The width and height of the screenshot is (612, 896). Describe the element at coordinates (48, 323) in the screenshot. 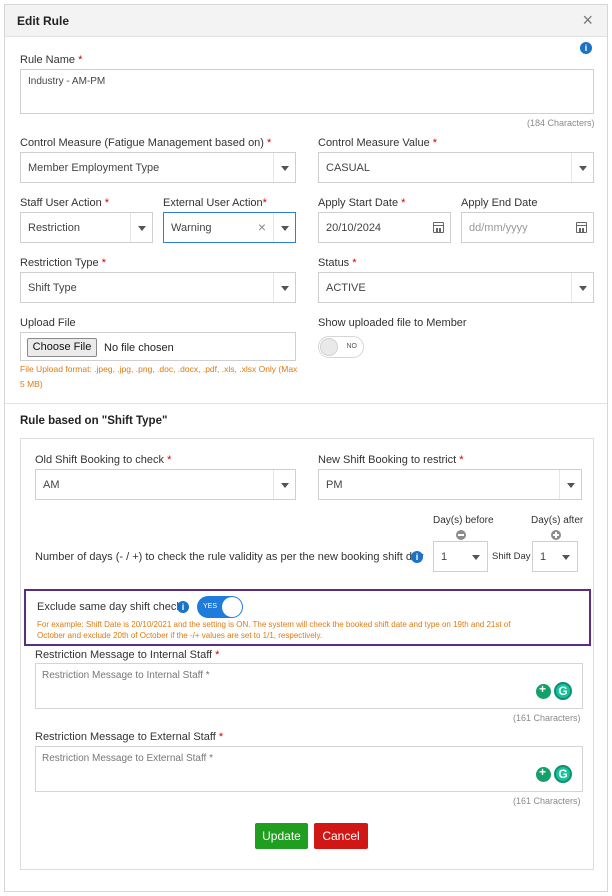

I see `upload-file-label: Upload File` at that location.